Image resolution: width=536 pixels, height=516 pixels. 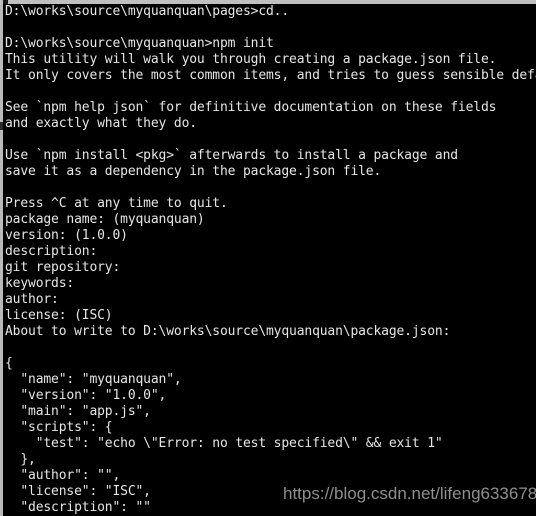 What do you see at coordinates (105, 219) in the screenshot?
I see `terminal-line: package name: (myquanquan)` at bounding box center [105, 219].